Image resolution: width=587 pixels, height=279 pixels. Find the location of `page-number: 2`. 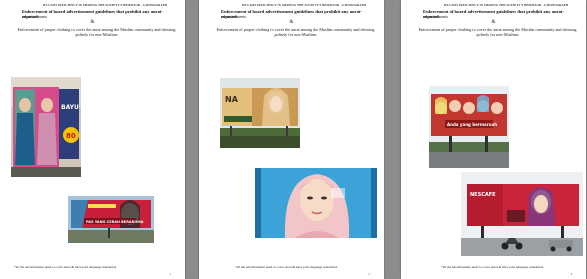

page-number: 2 is located at coordinates (369, 274).